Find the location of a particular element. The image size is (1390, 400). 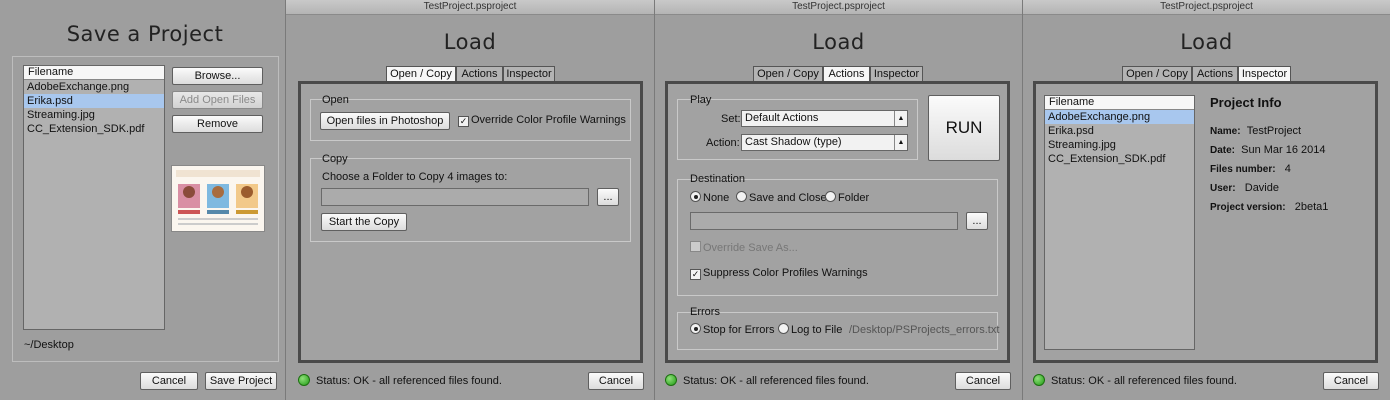

copy-prompt: Choose a Folder to Copy 4 images to: is located at coordinates (415, 177).